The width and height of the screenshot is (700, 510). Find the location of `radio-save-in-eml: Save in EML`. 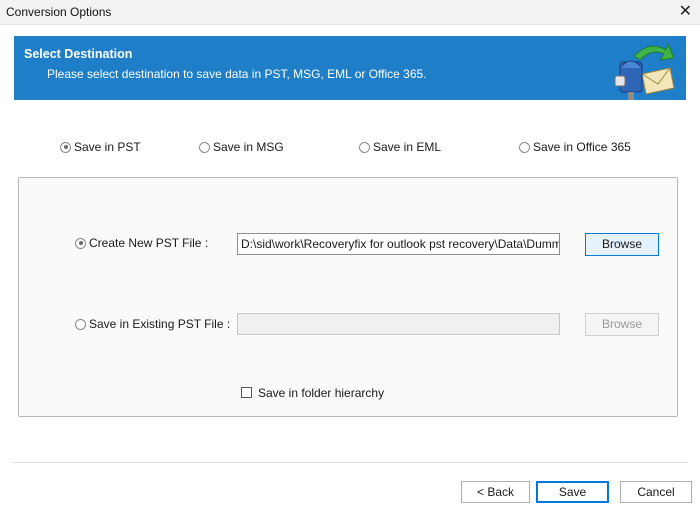

radio-save-in-eml: Save in EML is located at coordinates (400, 147).